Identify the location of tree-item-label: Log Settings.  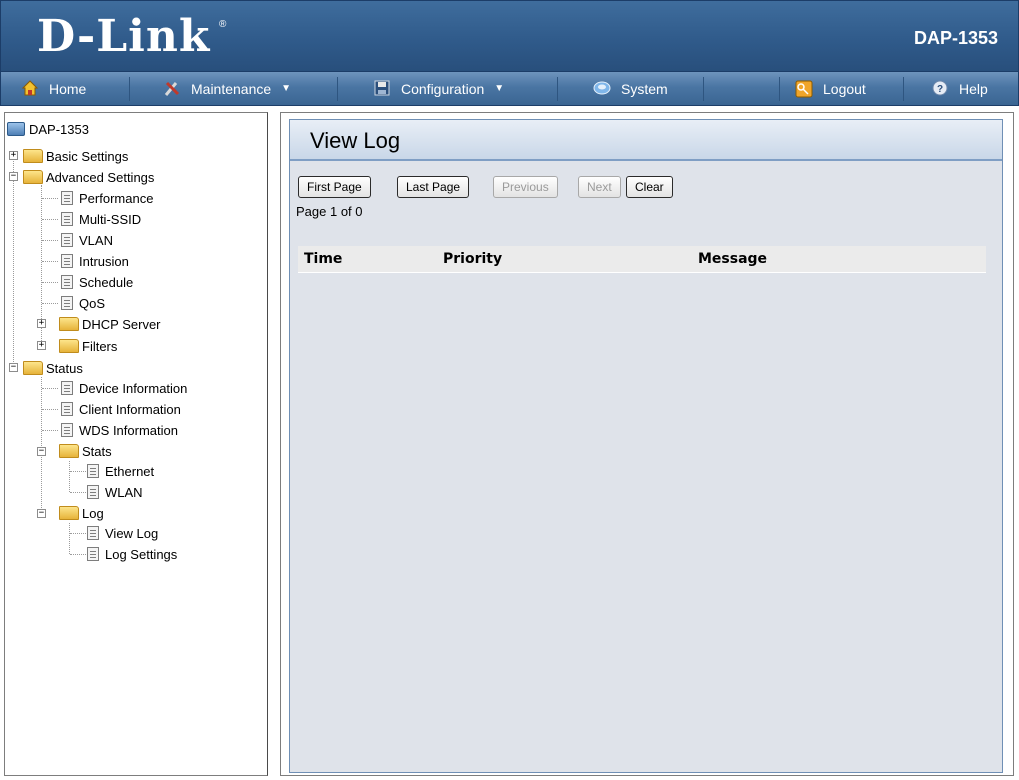
(141, 554).